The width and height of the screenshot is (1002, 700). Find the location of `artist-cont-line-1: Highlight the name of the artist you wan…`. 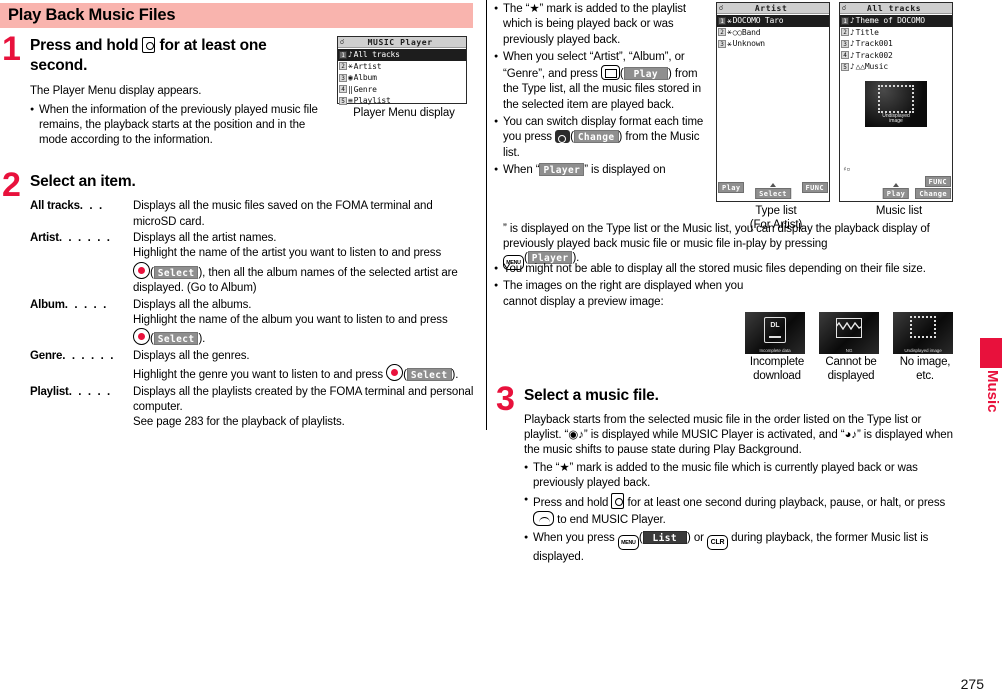

artist-cont-line-1: Highlight the name of the artist you wan… is located at coordinates (287, 253).